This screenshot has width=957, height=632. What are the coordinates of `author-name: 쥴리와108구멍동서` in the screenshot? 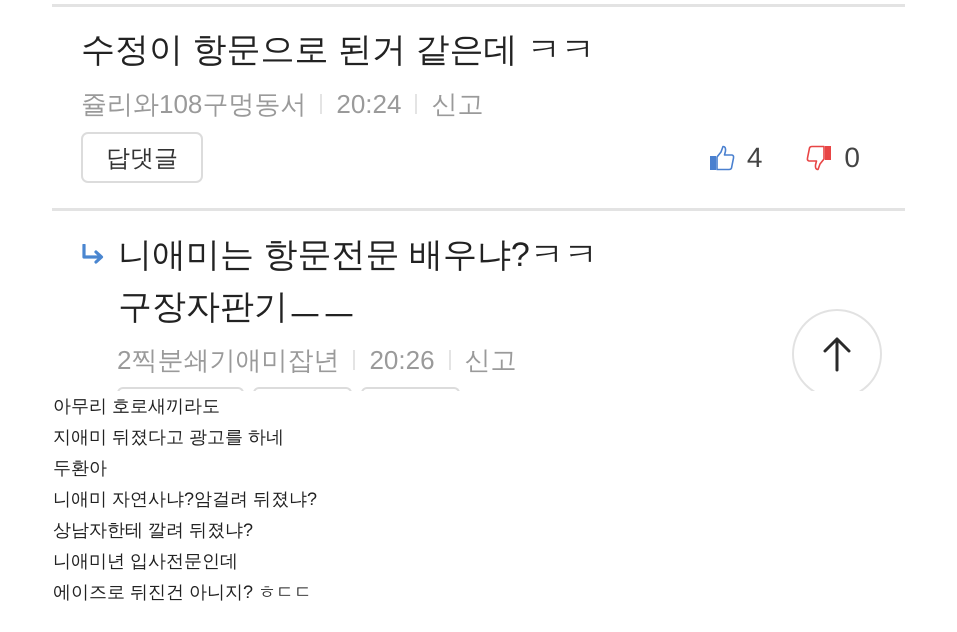 It's located at (193, 104).